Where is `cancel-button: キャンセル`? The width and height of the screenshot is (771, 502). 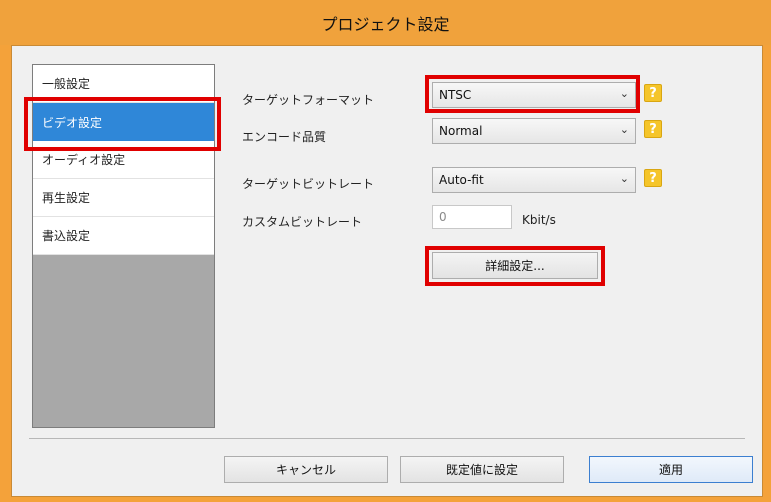
cancel-button: キャンセル is located at coordinates (306, 469).